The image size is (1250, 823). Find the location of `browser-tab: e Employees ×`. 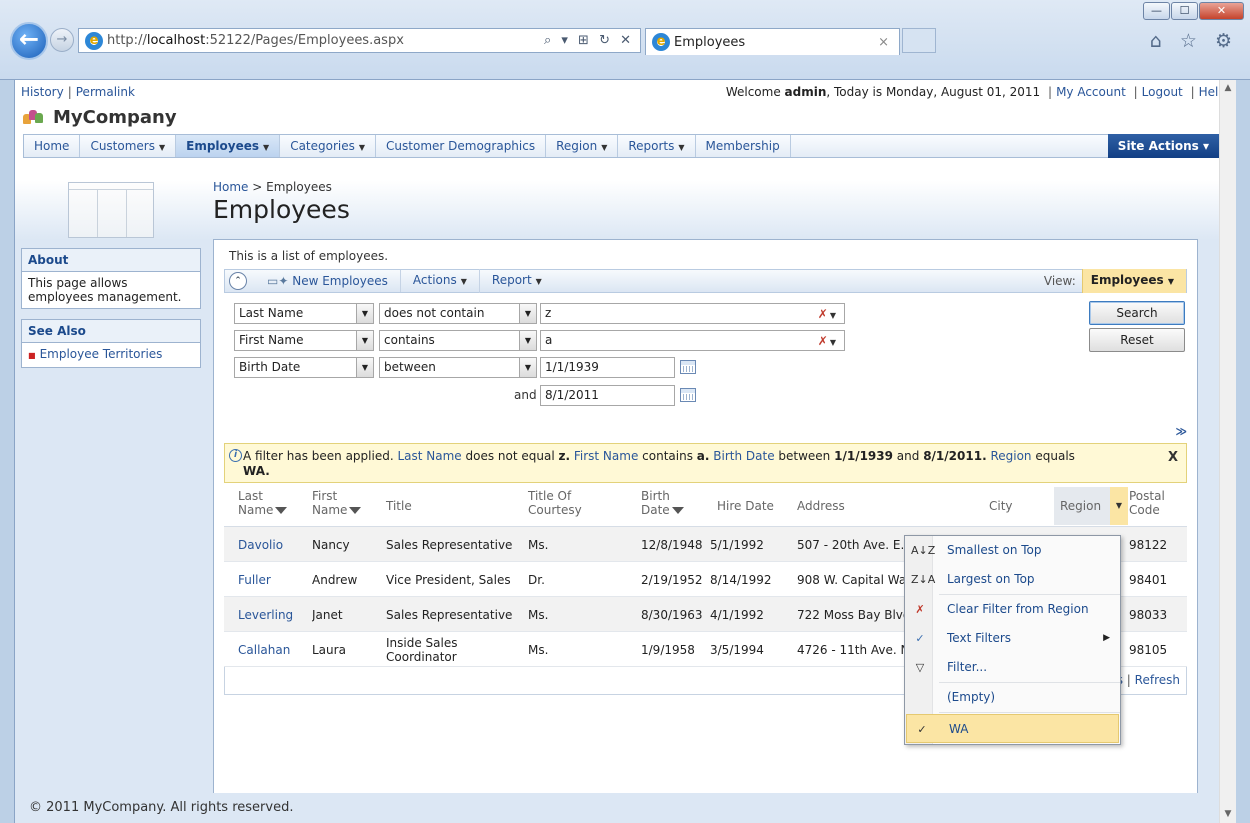

browser-tab: e Employees × is located at coordinates (772, 41).